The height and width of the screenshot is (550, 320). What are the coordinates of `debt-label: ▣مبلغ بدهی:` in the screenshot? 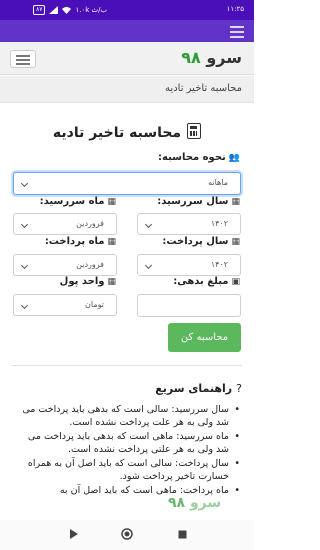 It's located at (206, 281).